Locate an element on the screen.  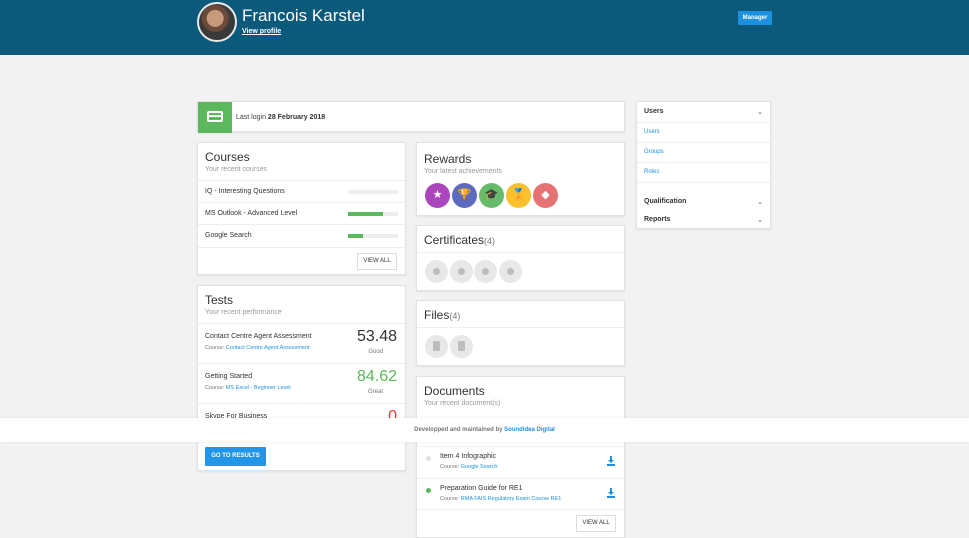
course-name: MS Outlook - Advanced Level is located at coordinates (251, 213).